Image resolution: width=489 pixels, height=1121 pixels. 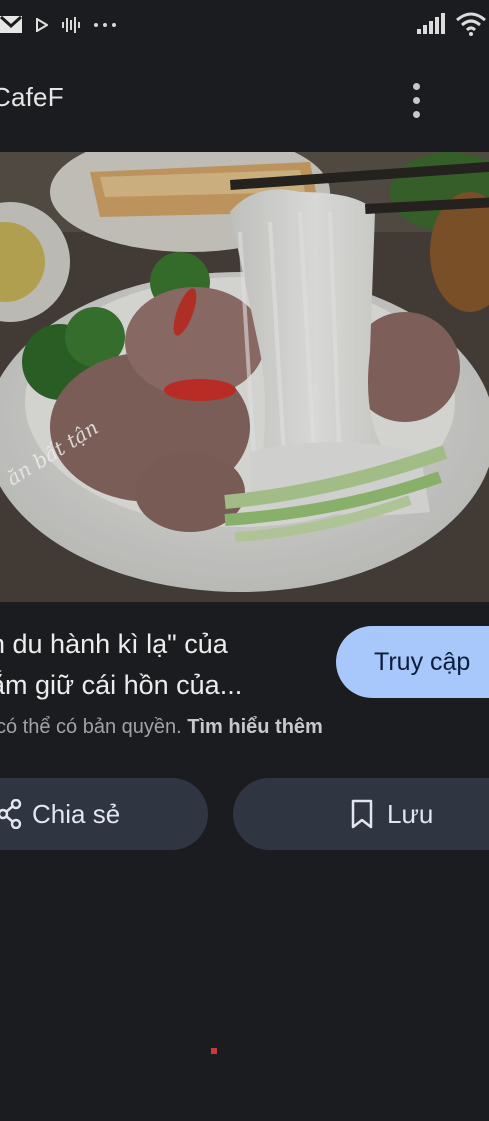 What do you see at coordinates (416, 100) in the screenshot?
I see `more-vert-icon` at bounding box center [416, 100].